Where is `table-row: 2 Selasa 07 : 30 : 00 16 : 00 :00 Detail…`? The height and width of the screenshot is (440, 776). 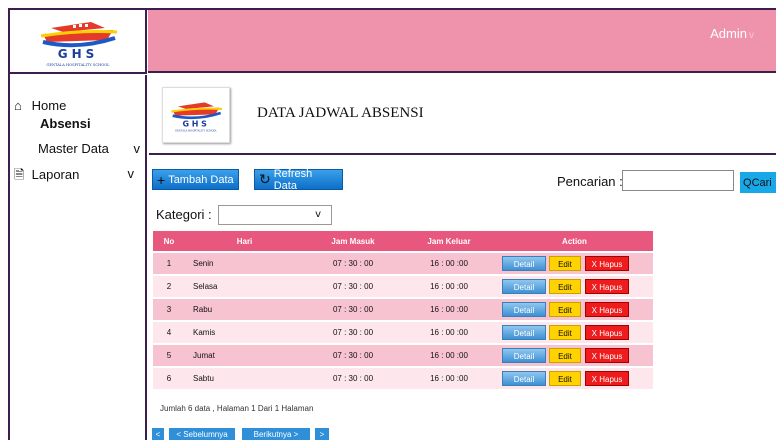
table-row: 2 Selasa 07 : 30 : 00 16 : 00 :00 Detail… is located at coordinates (403, 286).